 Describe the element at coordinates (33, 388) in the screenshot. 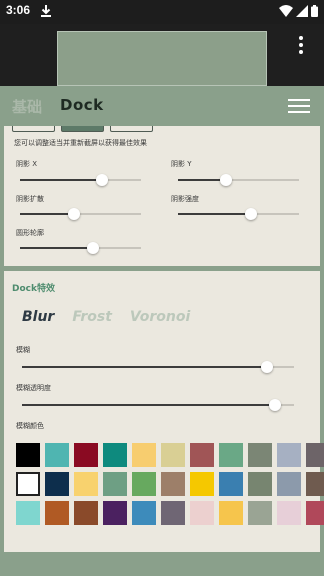

I see `blur-opacity-label: 模糊透明度` at that location.